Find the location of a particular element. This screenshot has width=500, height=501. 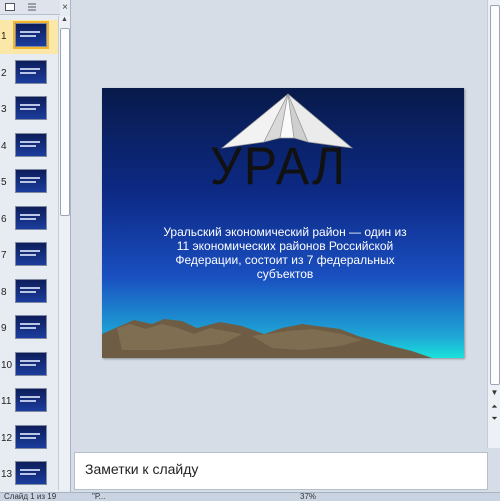

editor-scrollbar-thumb is located at coordinates (495, 195).